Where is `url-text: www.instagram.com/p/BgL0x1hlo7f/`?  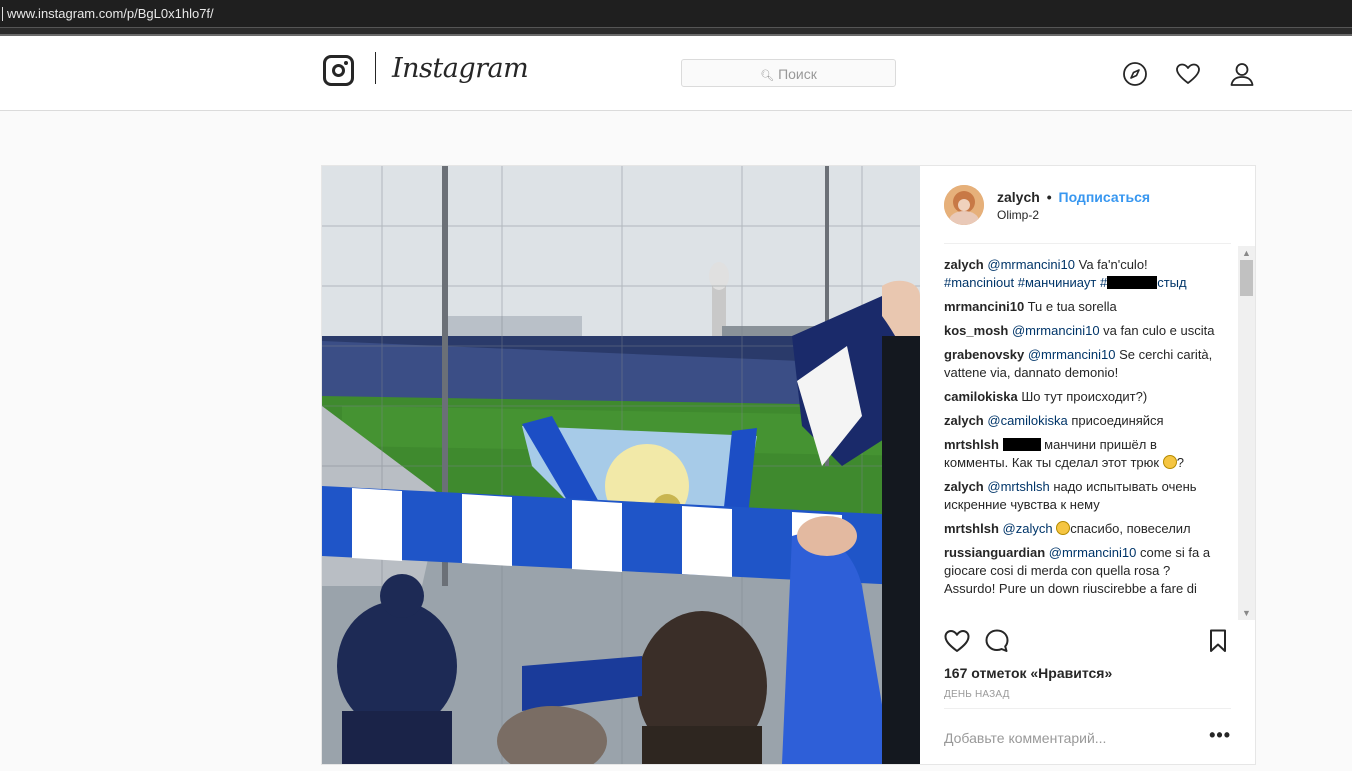 url-text: www.instagram.com/p/BgL0x1hlo7f/ is located at coordinates (110, 13).